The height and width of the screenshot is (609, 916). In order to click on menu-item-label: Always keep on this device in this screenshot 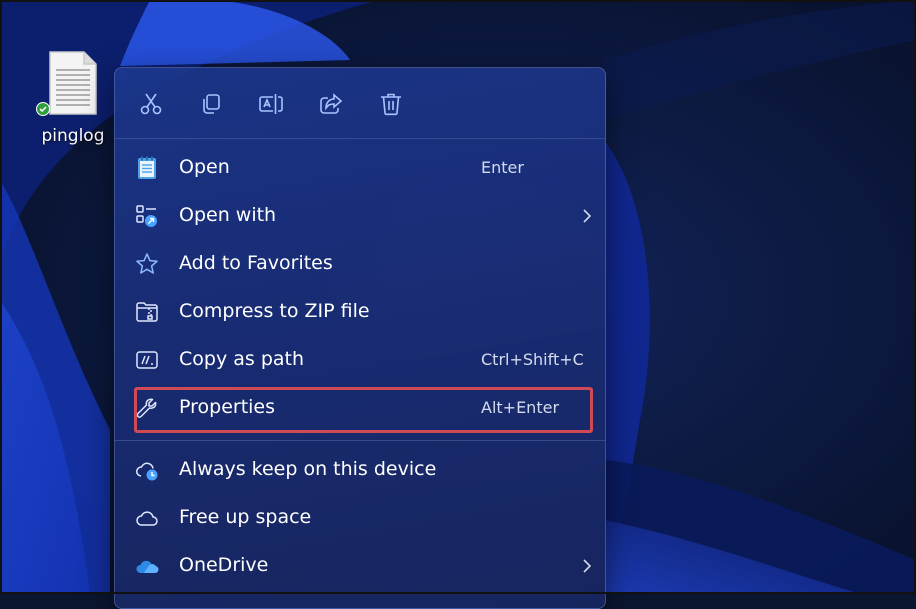, I will do `click(308, 469)`.